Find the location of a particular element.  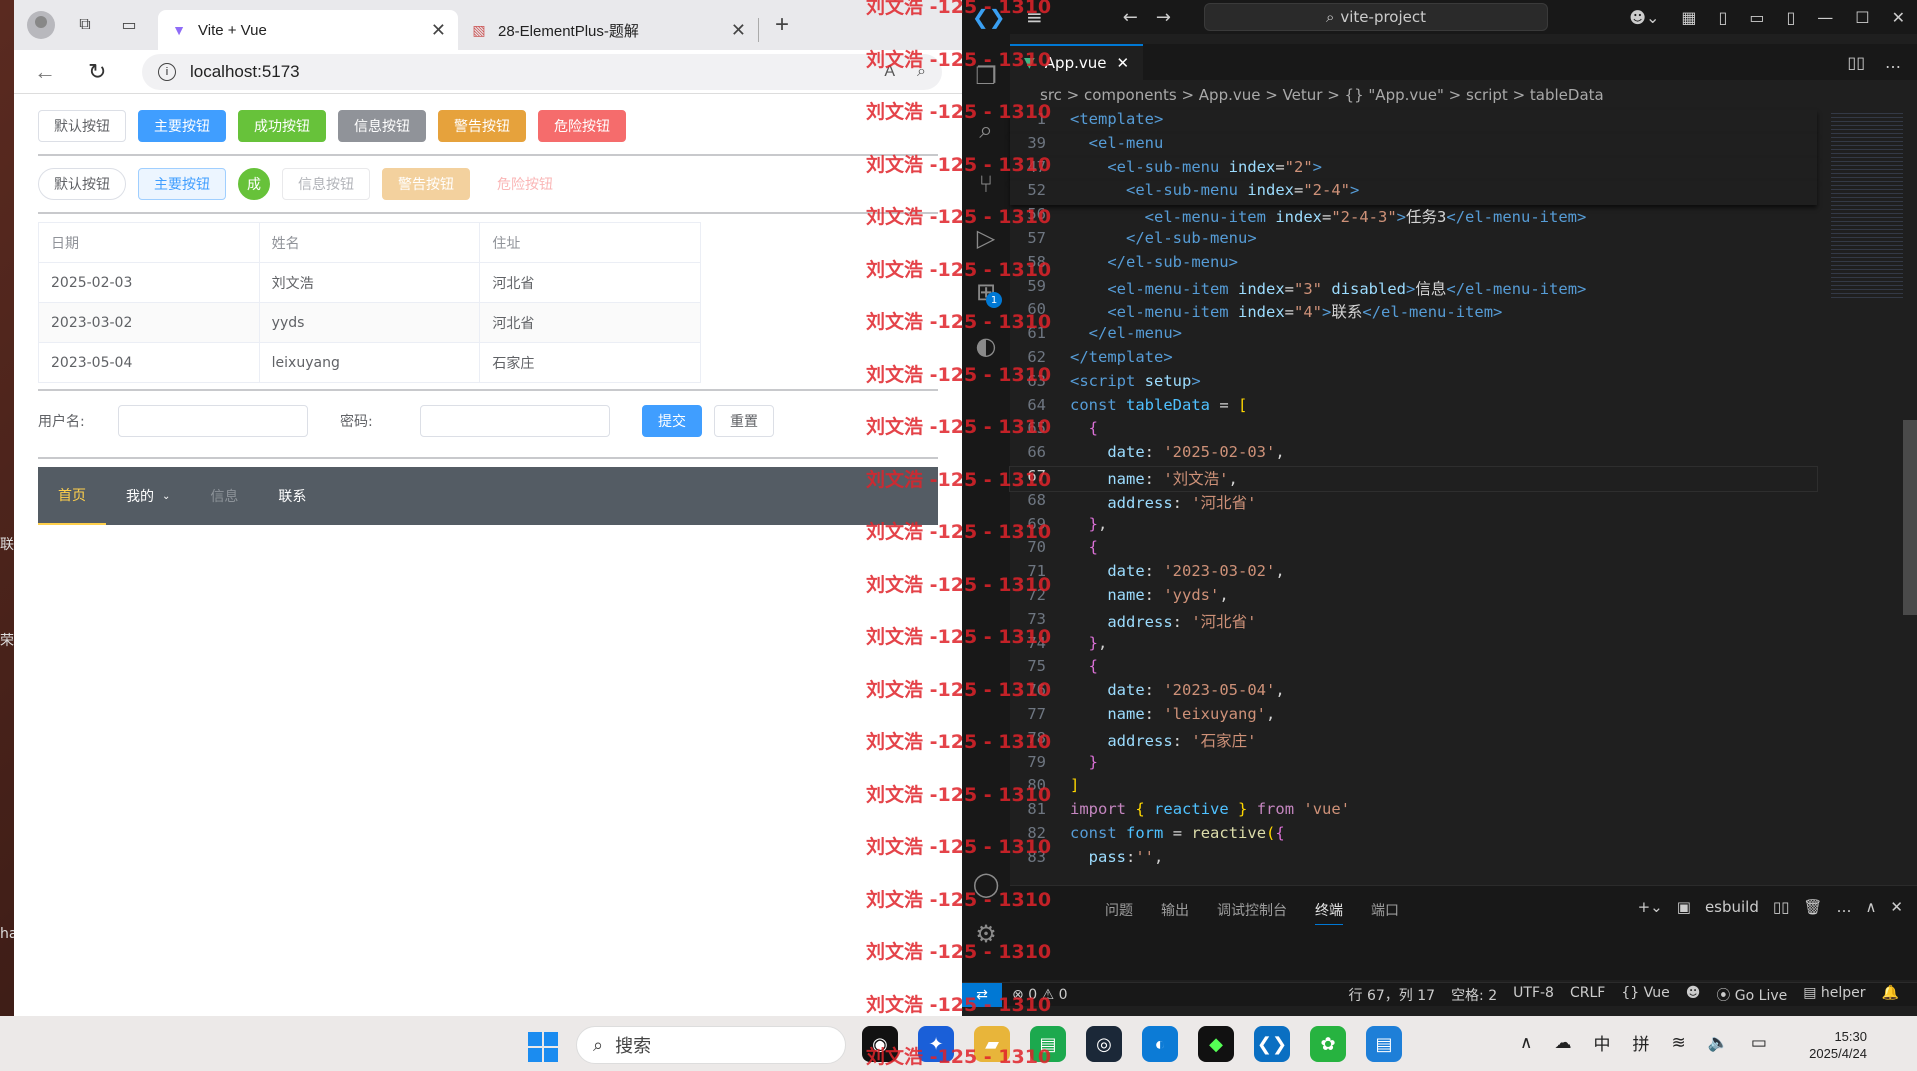

code-line: 72 name: 'yyds', is located at coordinates (1413, 598).